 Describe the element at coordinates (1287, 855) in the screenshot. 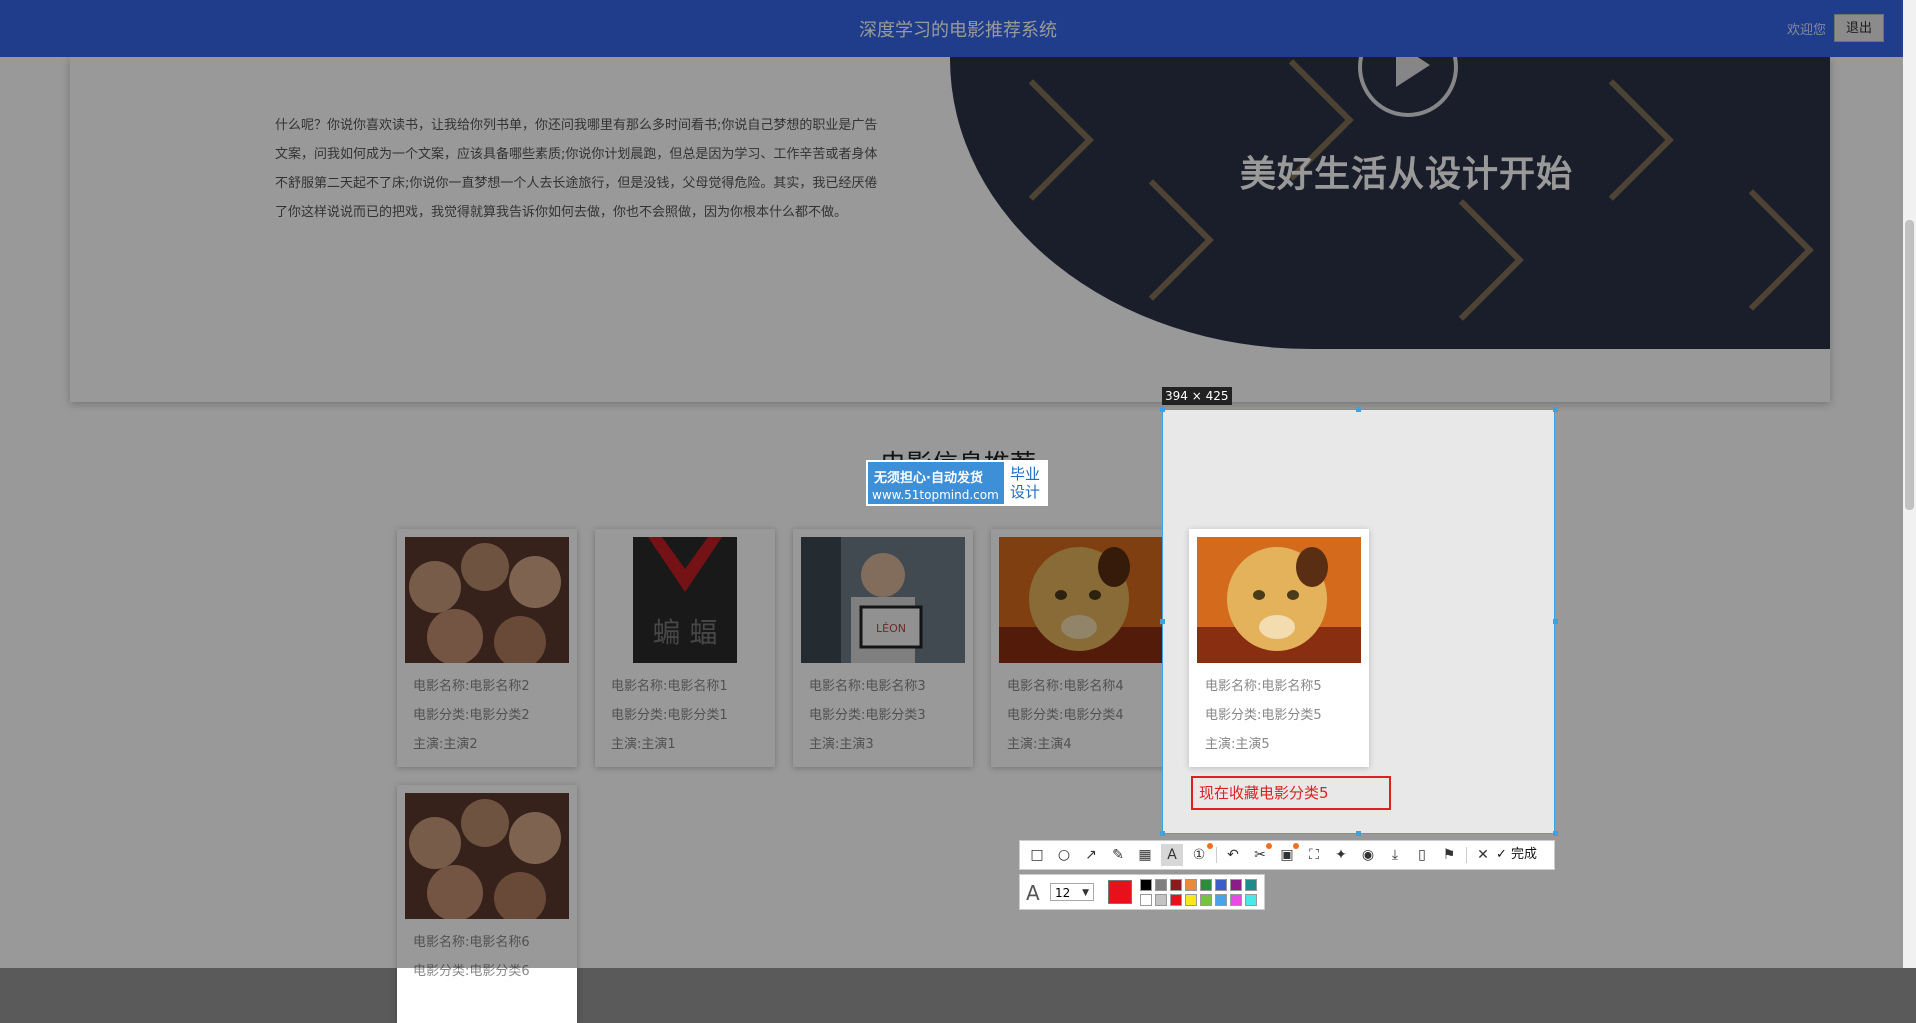

I see `capture-toolbar: □ ○ ↗ ✎ ▦ A ① ↶ ✂ ▣ ⛶ ✦ ◉ ⤓ ▯ ⚑ ✕ ✓ 完成` at that location.